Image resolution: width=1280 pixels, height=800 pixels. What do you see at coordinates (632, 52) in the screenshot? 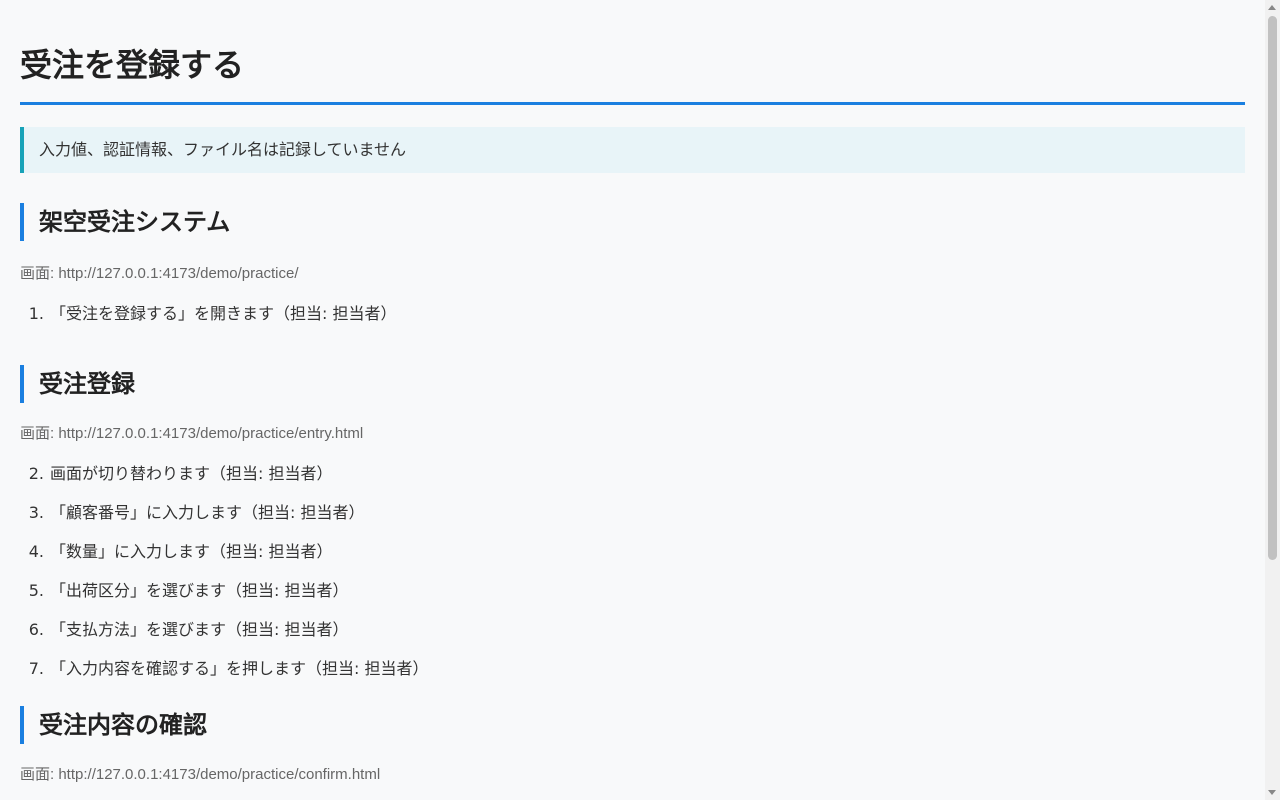
I see `page-title: 受注を登録する` at bounding box center [632, 52].